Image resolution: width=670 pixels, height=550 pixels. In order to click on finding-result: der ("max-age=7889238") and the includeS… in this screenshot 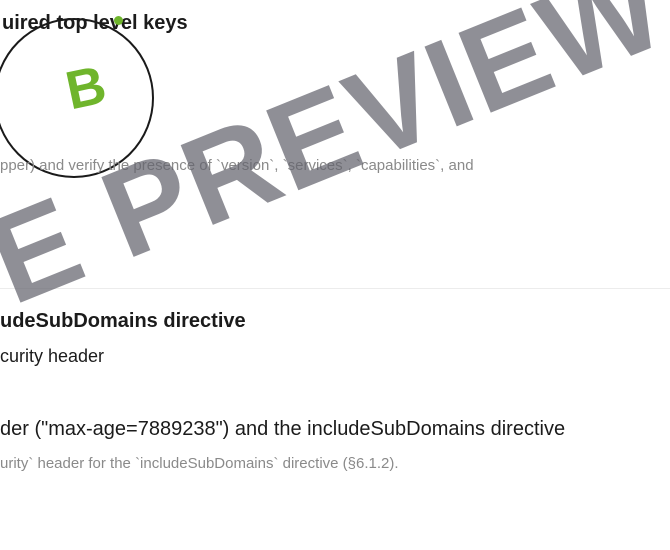, I will do `click(283, 429)`.